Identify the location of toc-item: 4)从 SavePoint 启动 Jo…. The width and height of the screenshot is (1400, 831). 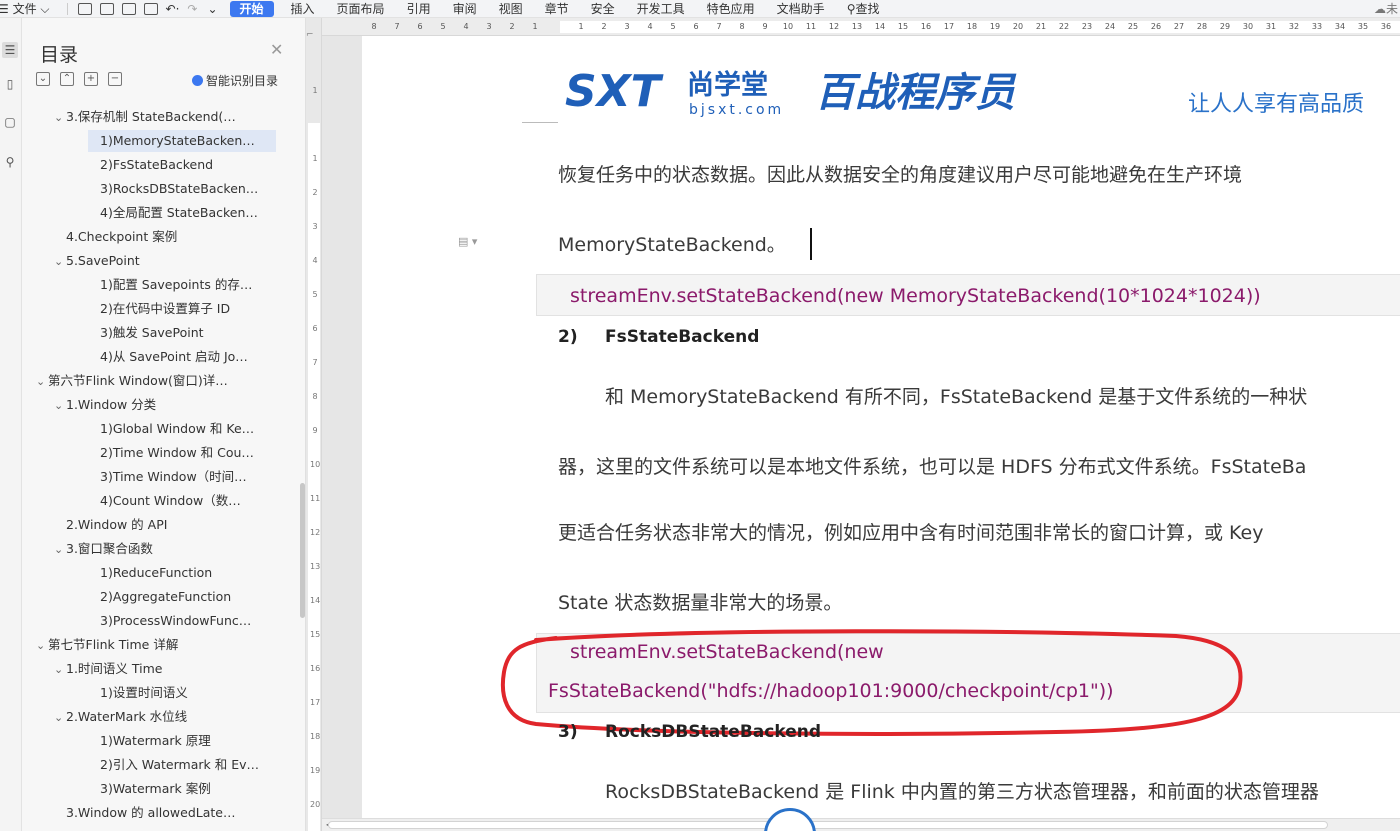
(190, 357).